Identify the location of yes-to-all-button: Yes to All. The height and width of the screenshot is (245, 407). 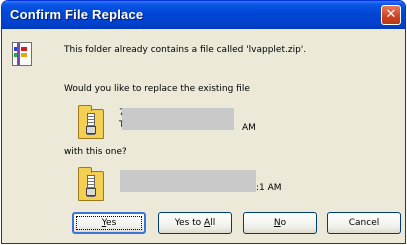
(195, 223).